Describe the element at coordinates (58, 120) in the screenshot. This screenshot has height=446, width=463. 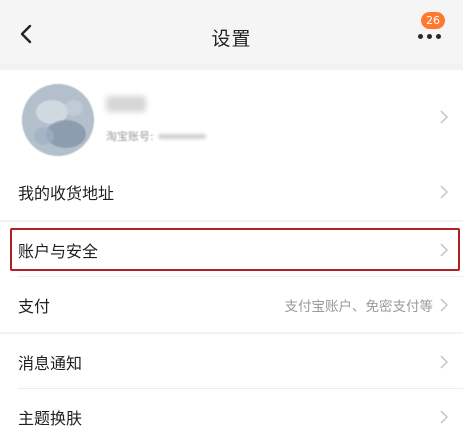
I see `avatar` at that location.